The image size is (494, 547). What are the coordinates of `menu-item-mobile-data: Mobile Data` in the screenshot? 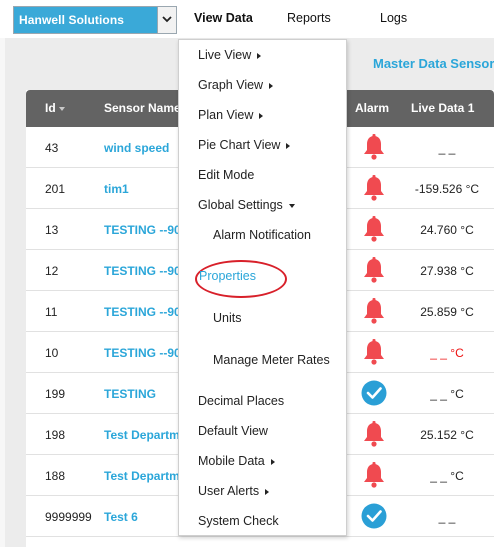 It's located at (236, 461).